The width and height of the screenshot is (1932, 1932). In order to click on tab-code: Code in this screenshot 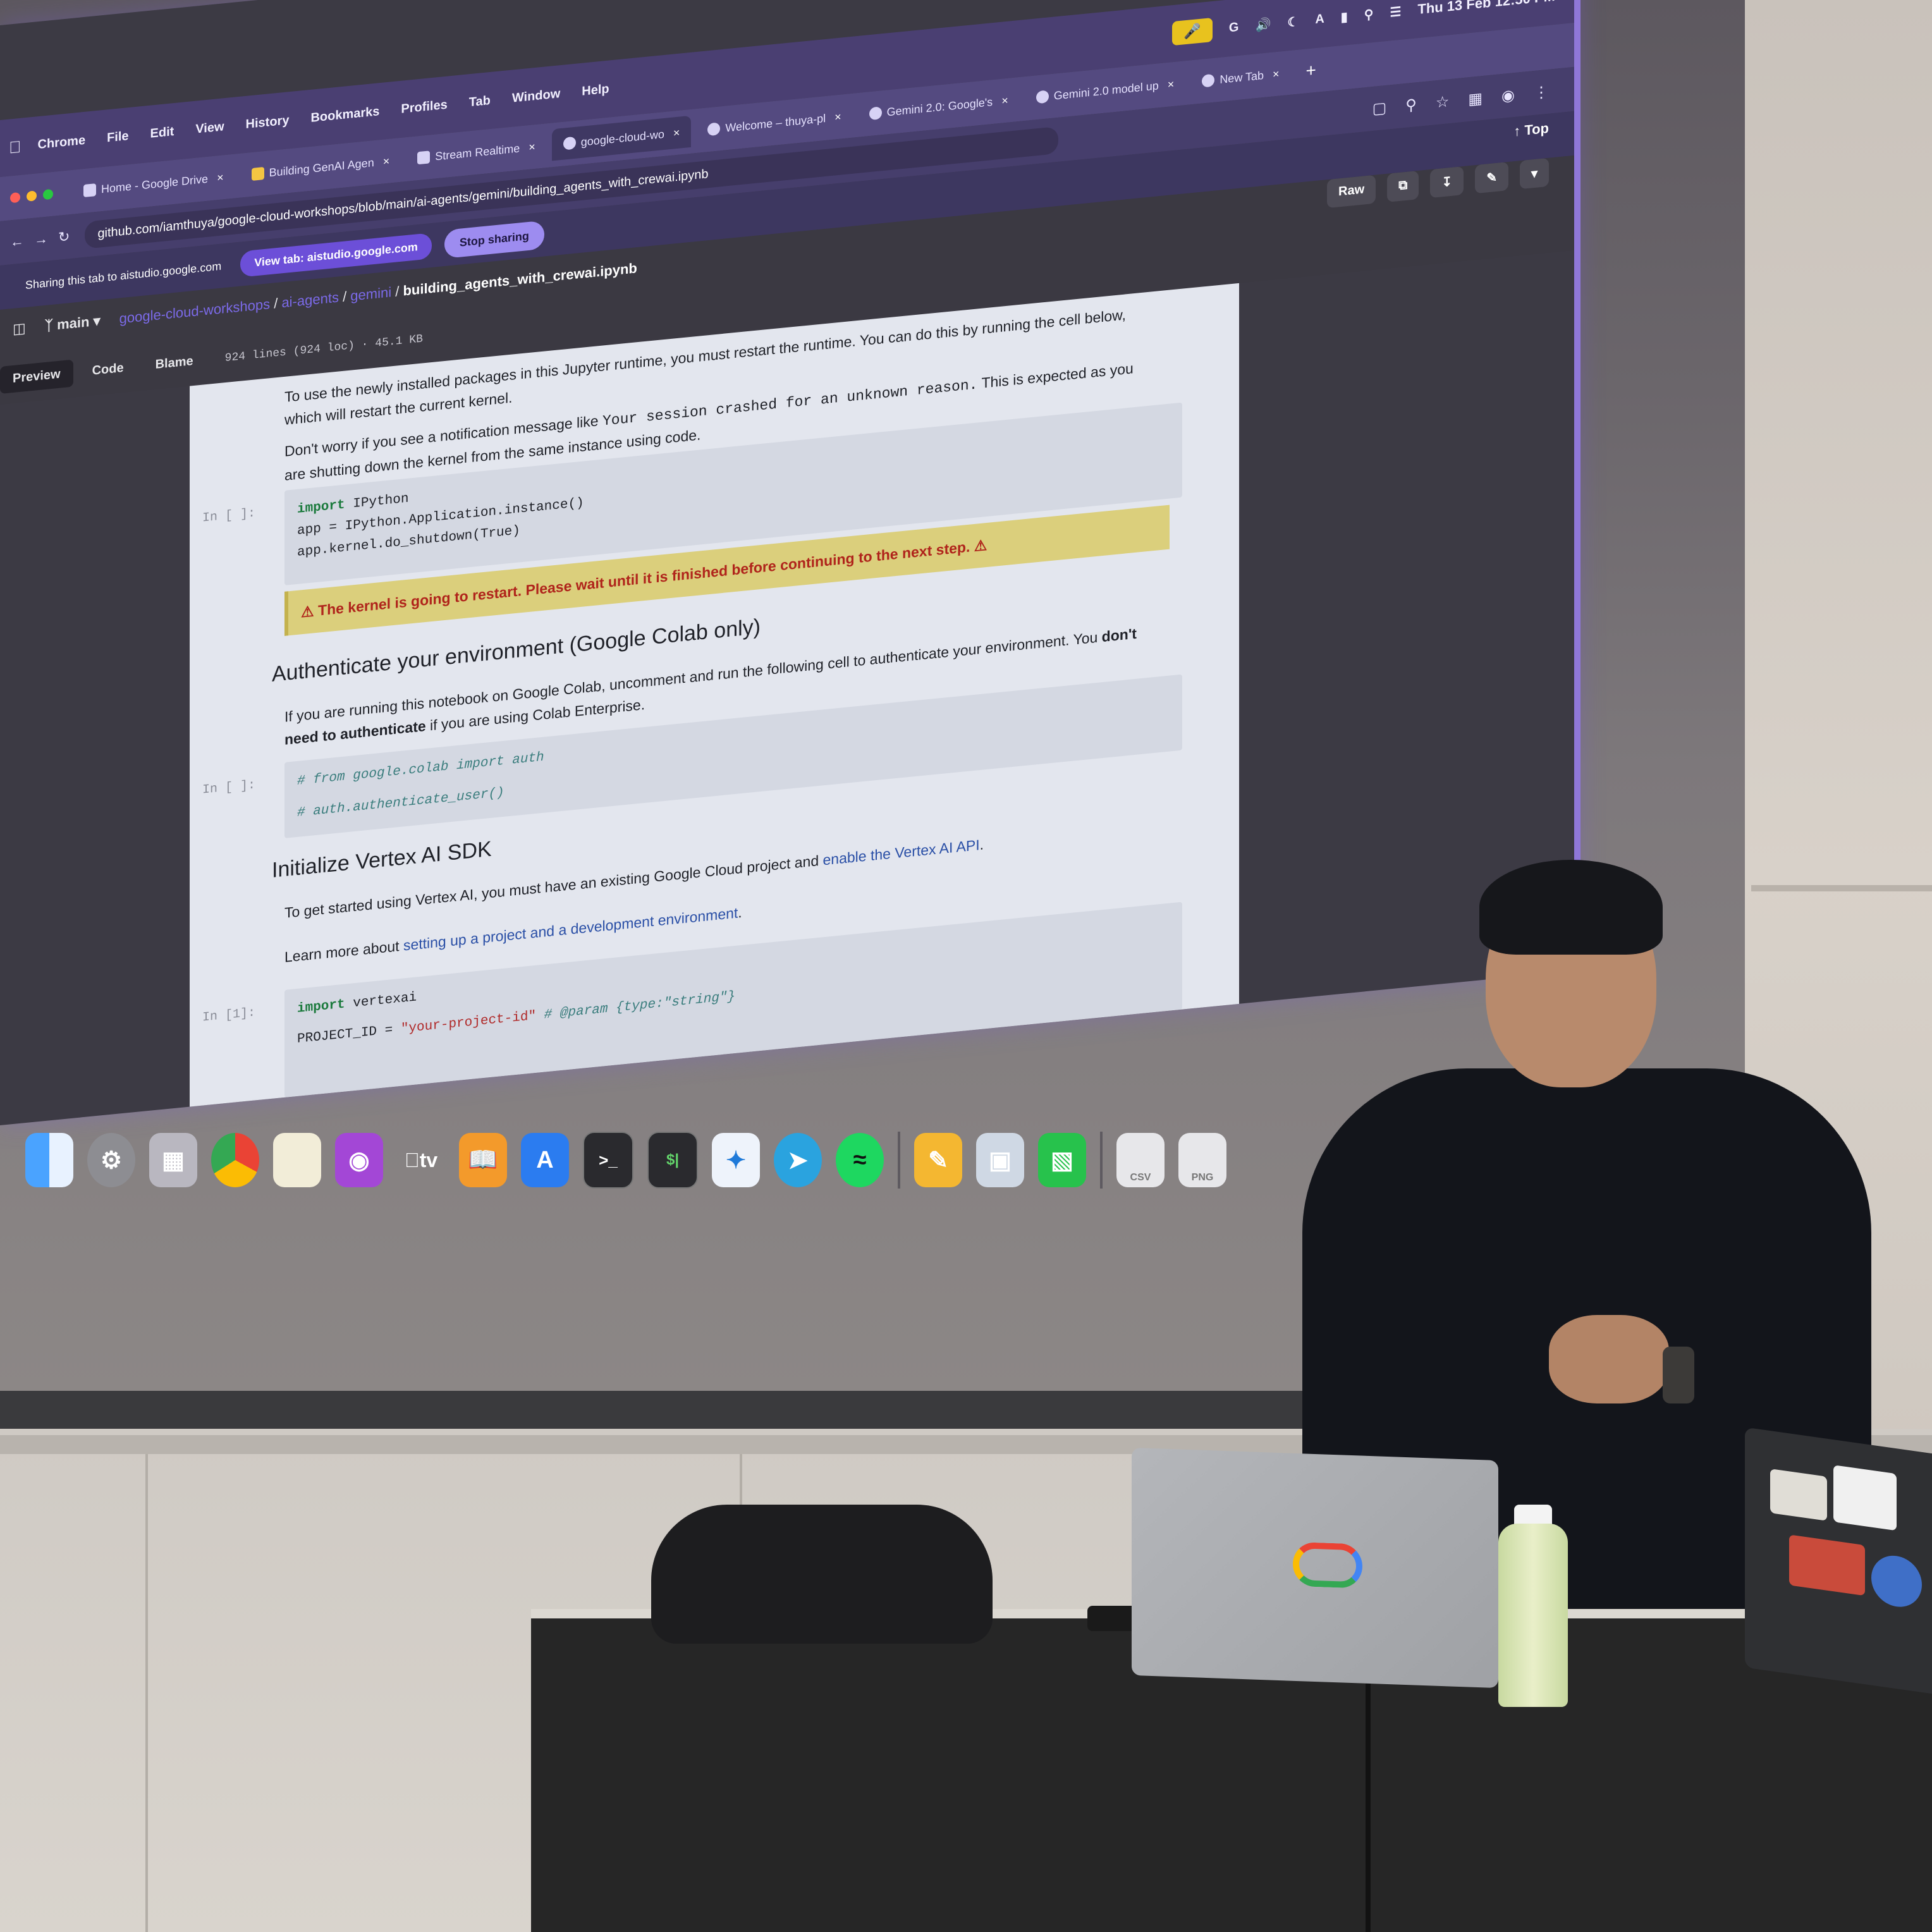, I will do `click(108, 369)`.